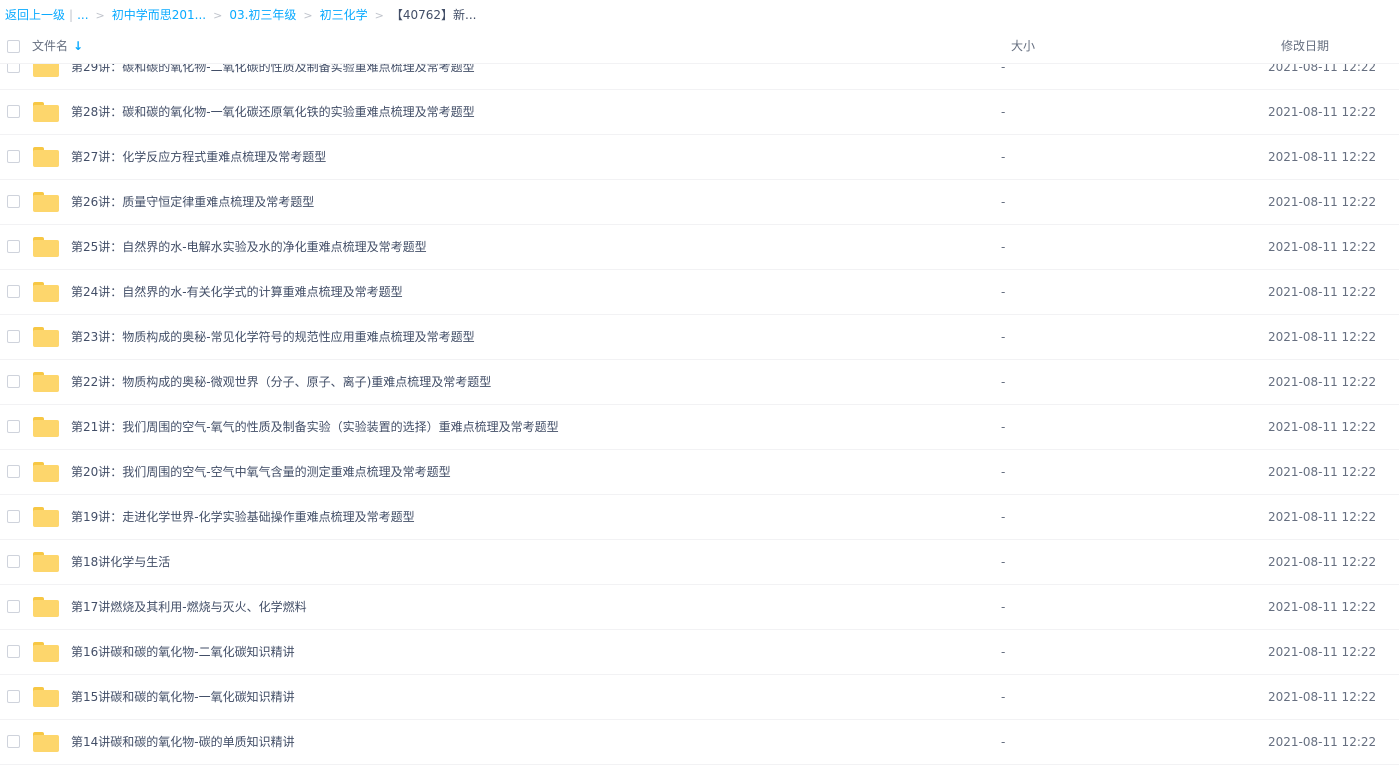  Describe the element at coordinates (273, 76) in the screenshot. I see `file-name: 第29讲：碳和碳的氧化物-二氧化碳的性质及制备实验重难点梳理及常考题型` at that location.